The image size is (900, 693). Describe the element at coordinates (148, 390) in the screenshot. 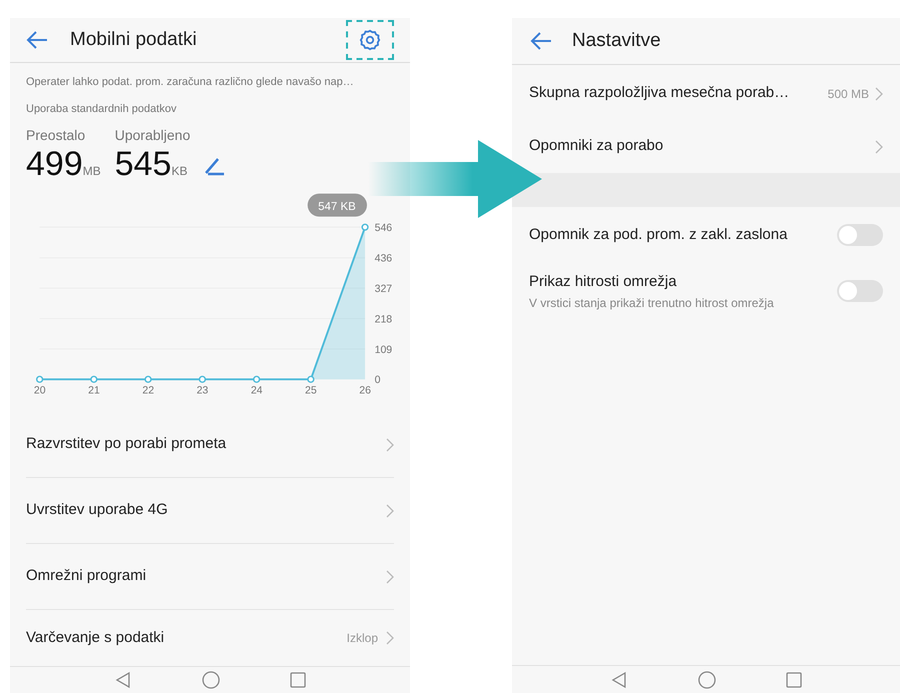

I see `axis-label: 22` at that location.